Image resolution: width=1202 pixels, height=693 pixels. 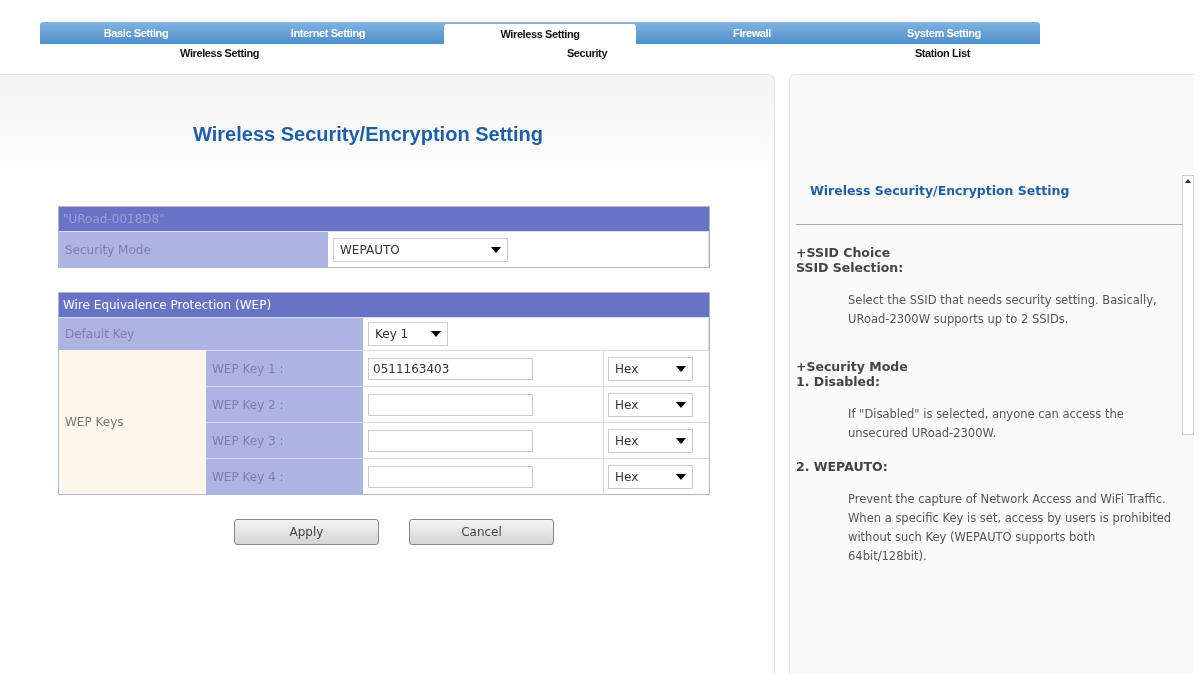 I want to click on help-text: Select the SSID that needs security setting. Basically, URoad-2300W supports up to 2 SSIDs., so click(x=1002, y=310).